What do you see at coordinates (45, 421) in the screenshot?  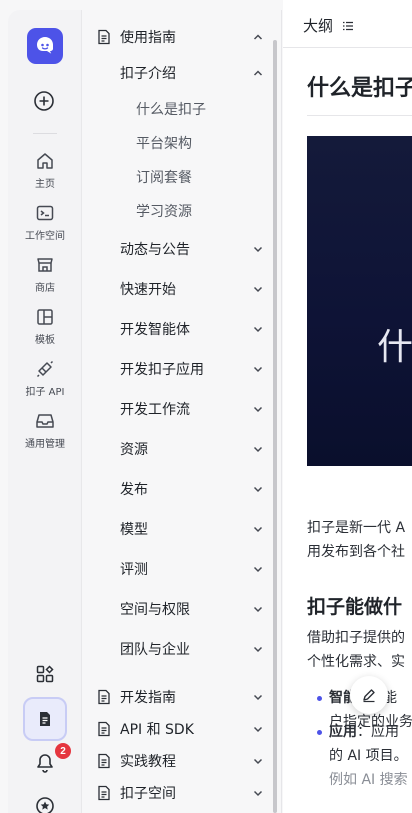 I see `inbox-icon` at bounding box center [45, 421].